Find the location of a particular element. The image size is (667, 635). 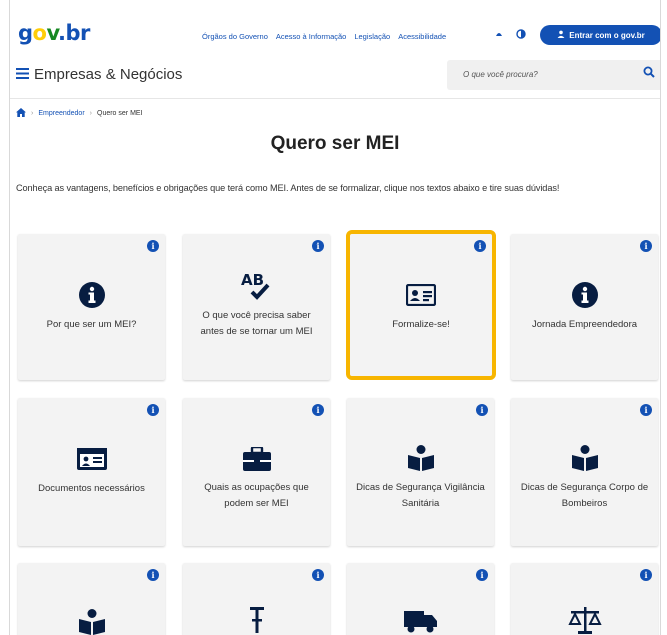

truck-icon is located at coordinates (420, 622).